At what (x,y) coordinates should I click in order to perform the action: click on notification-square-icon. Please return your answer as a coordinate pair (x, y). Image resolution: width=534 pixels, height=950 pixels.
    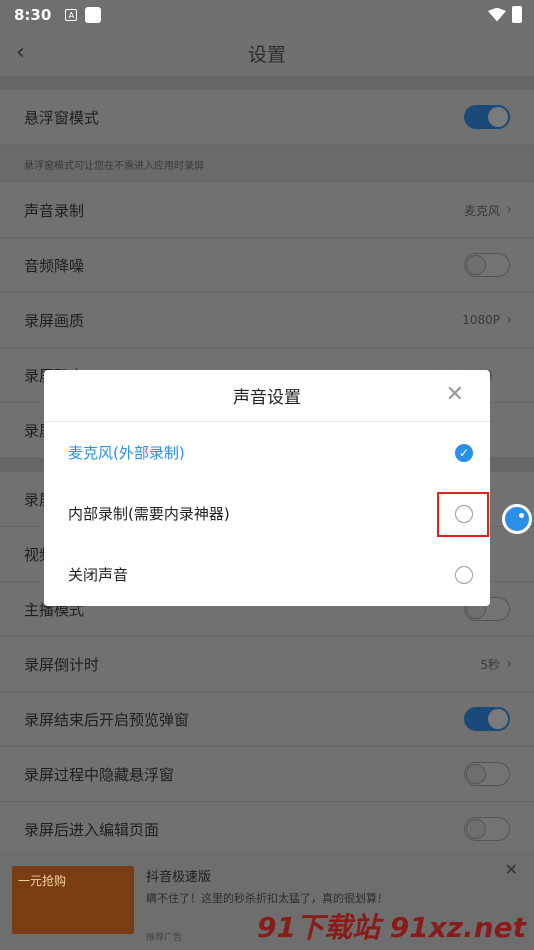
    Looking at the image, I should click on (93, 15).